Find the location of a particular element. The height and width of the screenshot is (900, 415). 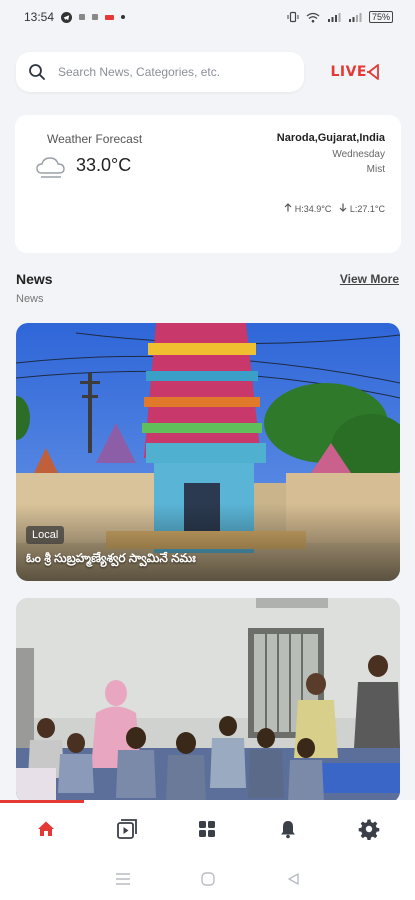

back-icon is located at coordinates (293, 879).